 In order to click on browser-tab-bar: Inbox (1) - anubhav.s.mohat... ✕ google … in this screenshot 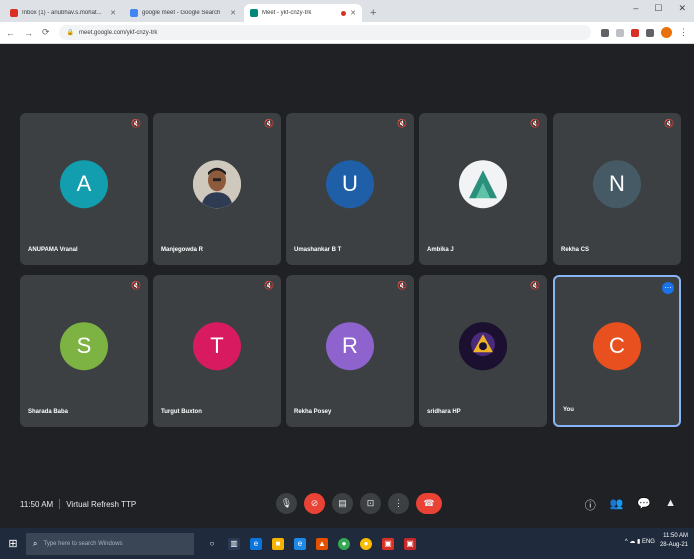, I will do `click(347, 11)`.